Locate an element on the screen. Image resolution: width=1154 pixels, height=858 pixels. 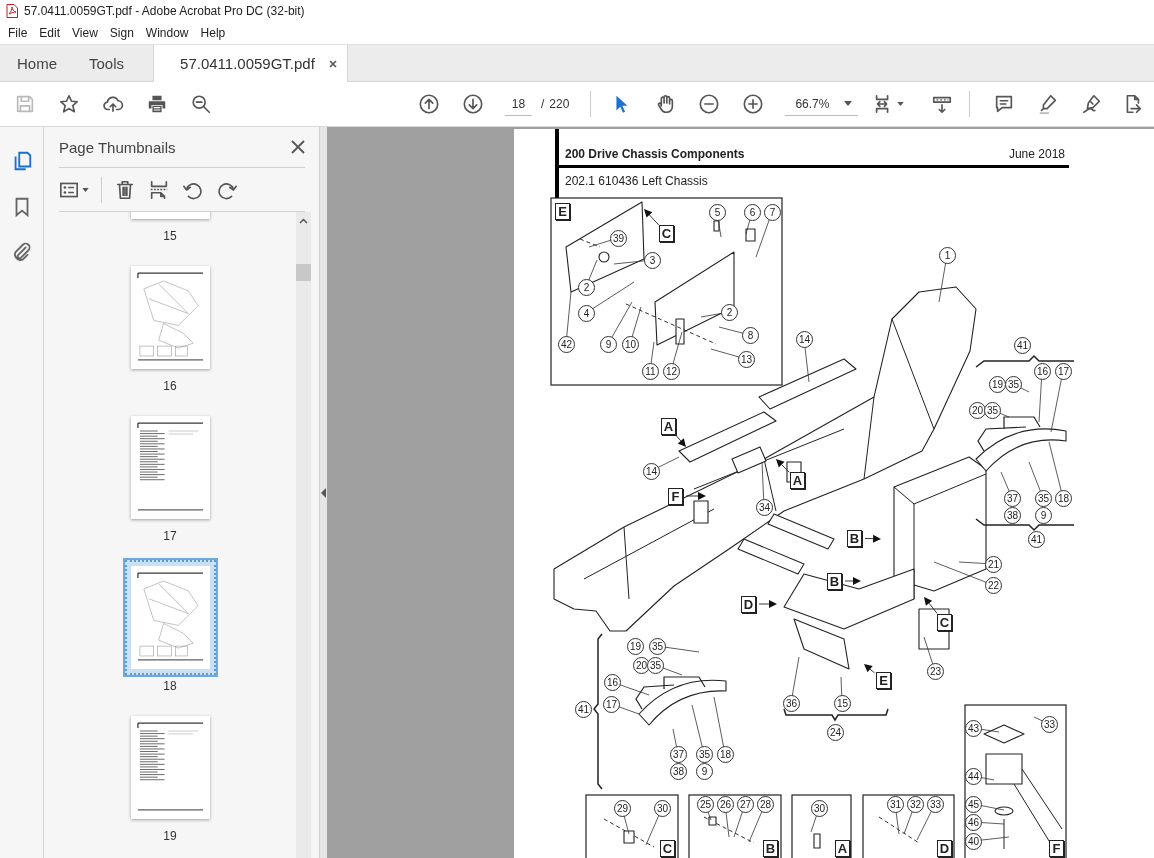
arrow-down-circle-icon is located at coordinates (473, 104).